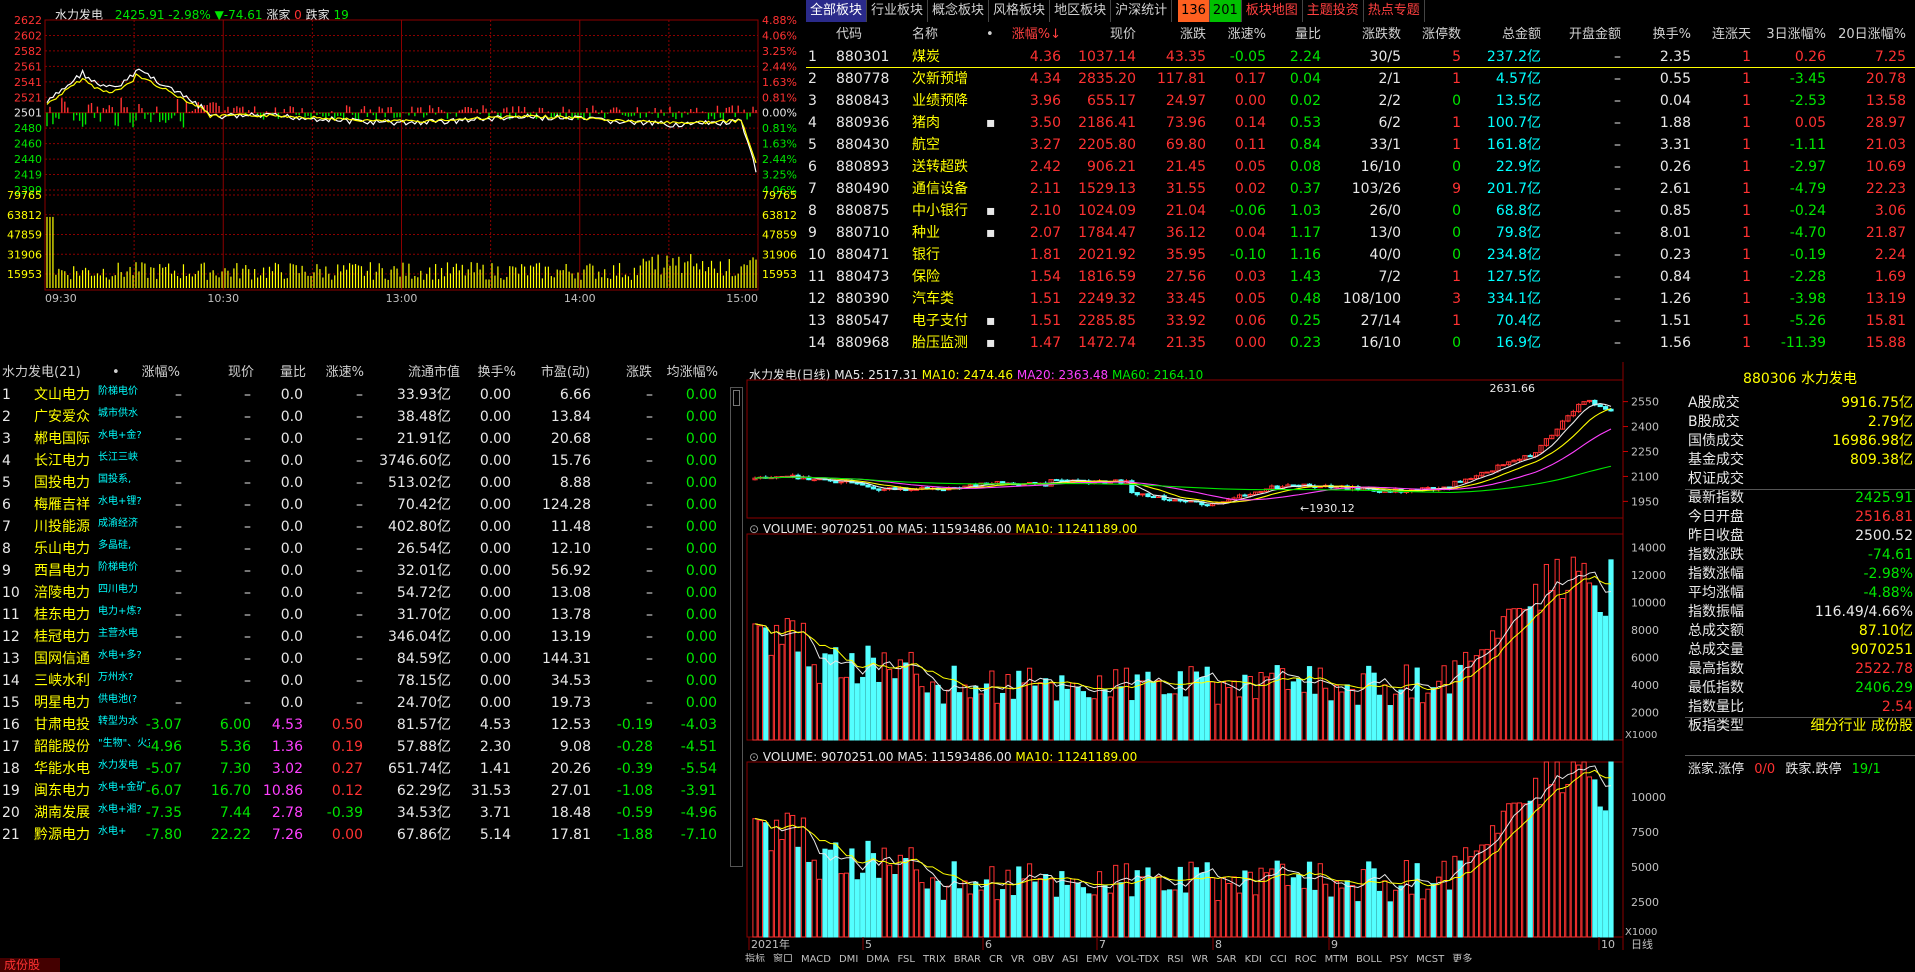  Describe the element at coordinates (736, 627) in the screenshot. I see `member-scrollbar` at that location.